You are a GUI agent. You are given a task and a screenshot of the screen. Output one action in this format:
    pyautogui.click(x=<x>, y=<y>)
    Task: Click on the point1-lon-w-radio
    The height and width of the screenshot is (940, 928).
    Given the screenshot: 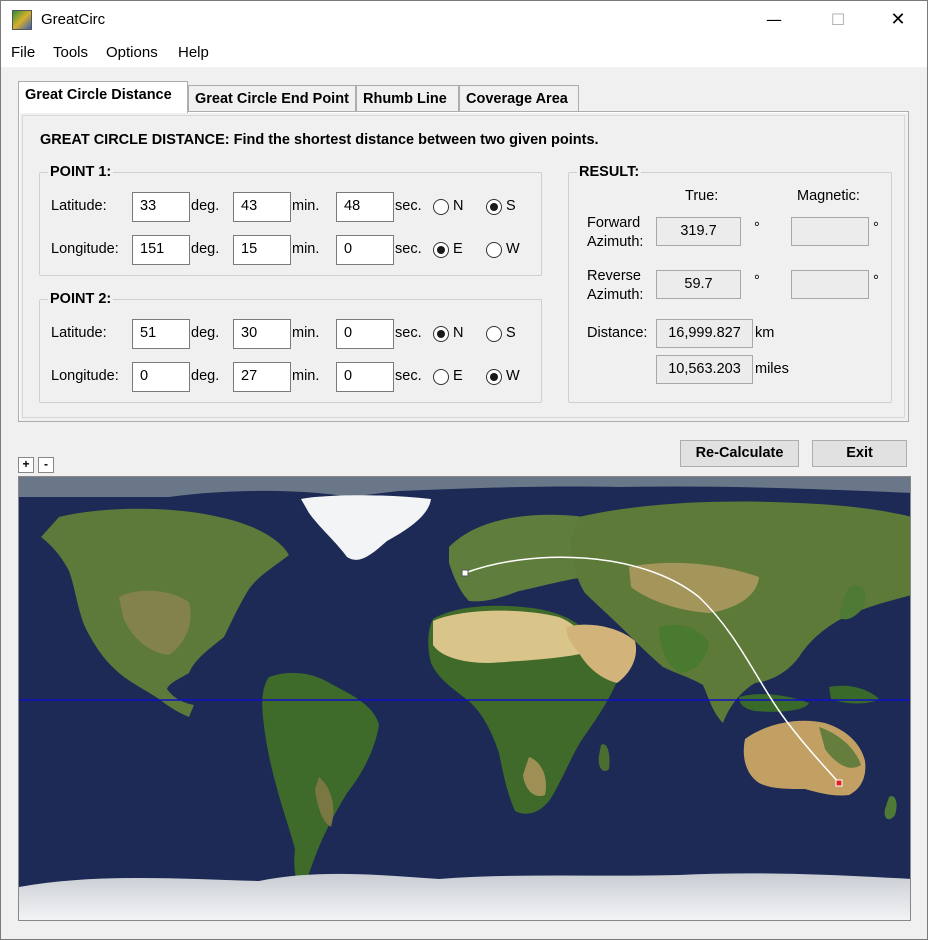 What is the action you would take?
    pyautogui.click(x=494, y=250)
    